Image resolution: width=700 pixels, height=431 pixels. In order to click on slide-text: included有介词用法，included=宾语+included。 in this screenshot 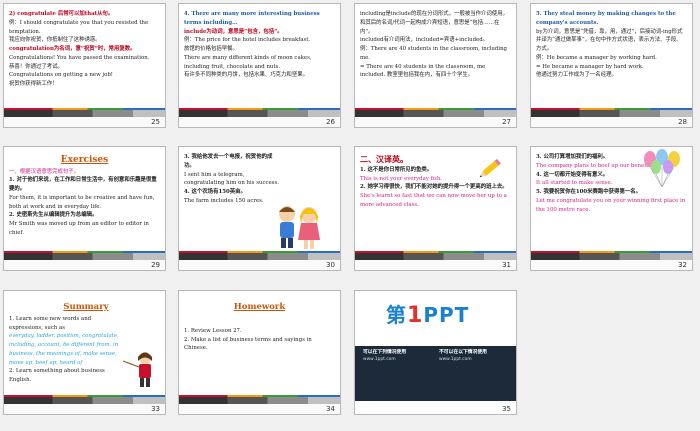, I will do `click(424, 40)`.